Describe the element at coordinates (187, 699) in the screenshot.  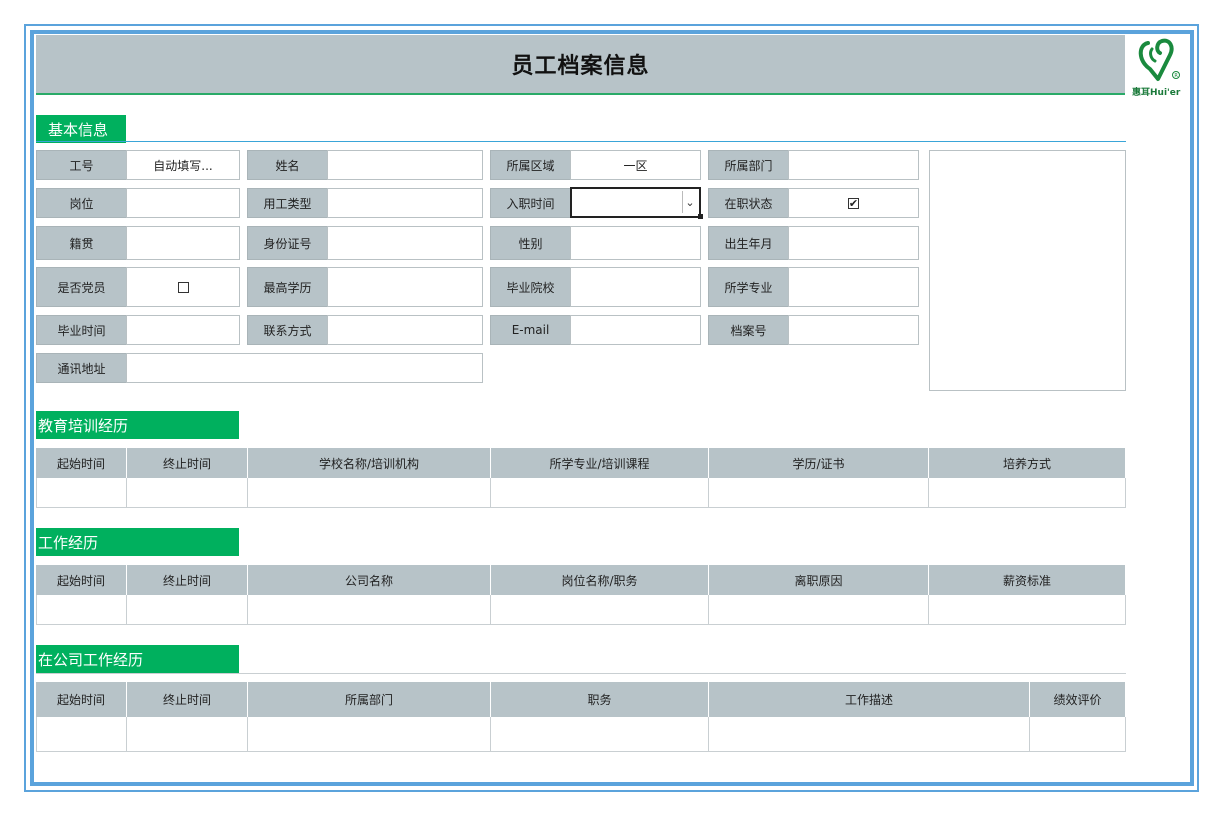
I see `company-history-header-1: 终止时间` at that location.